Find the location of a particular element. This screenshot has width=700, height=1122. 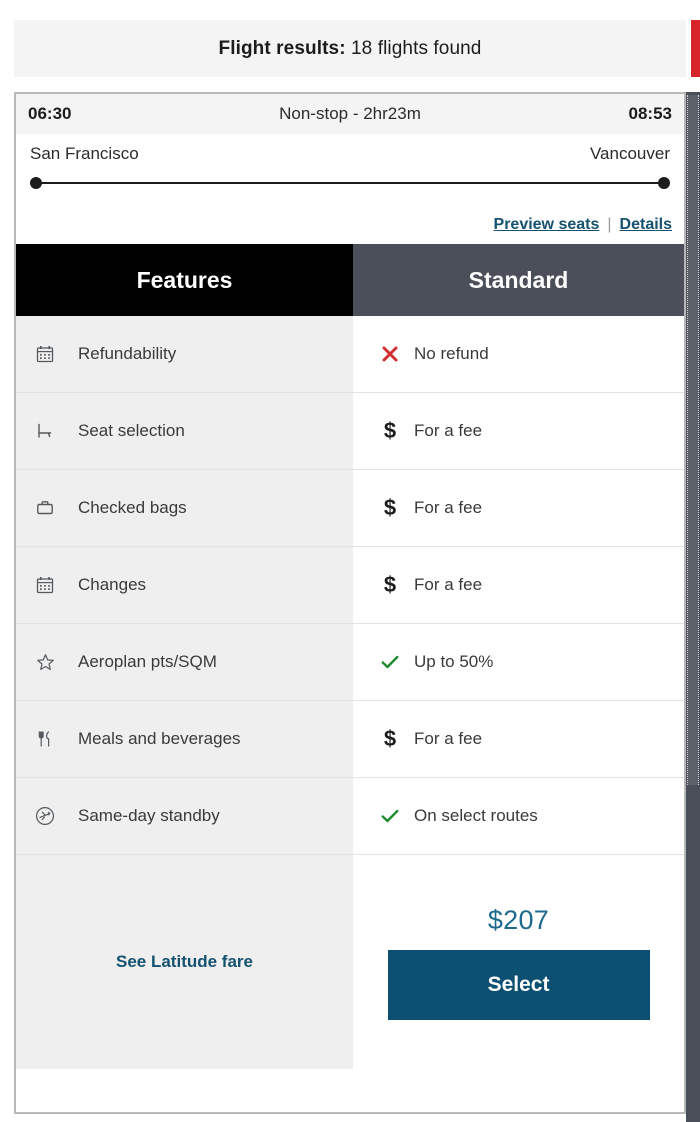

value-cell: On select routes is located at coordinates (518, 816).